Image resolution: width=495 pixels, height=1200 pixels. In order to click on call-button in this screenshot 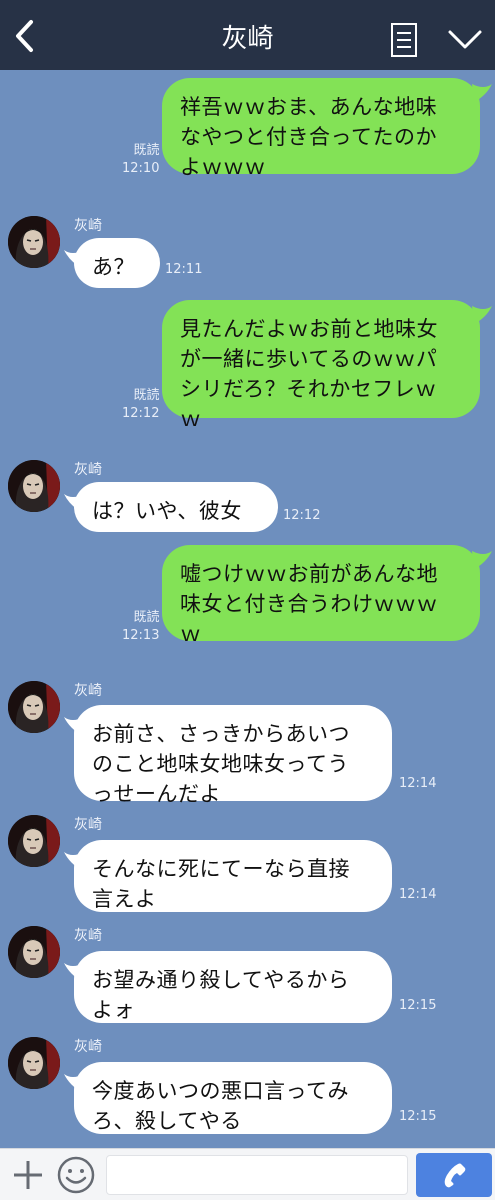, I will do `click(454, 1175)`.